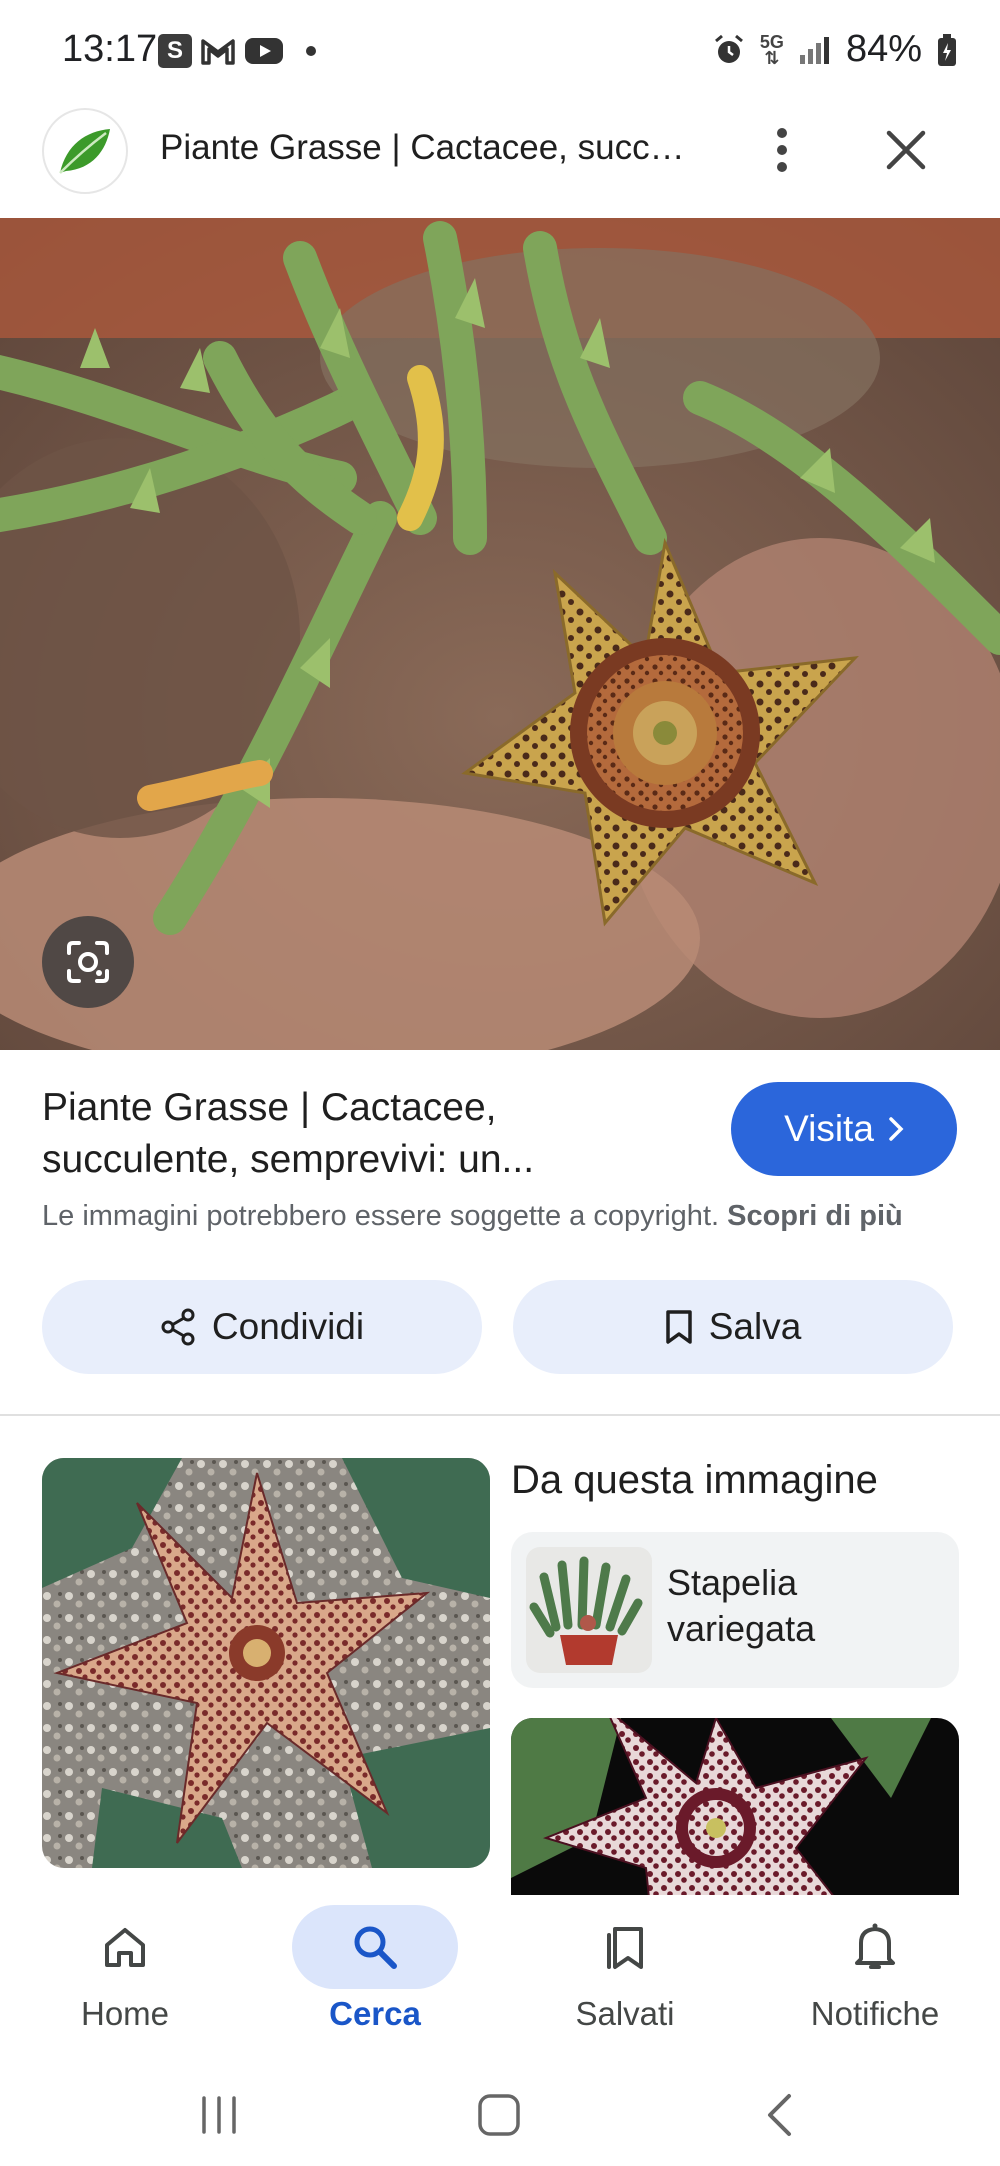 The height and width of the screenshot is (2166, 1000). I want to click on network-type: 5G ⇅, so click(771, 49).